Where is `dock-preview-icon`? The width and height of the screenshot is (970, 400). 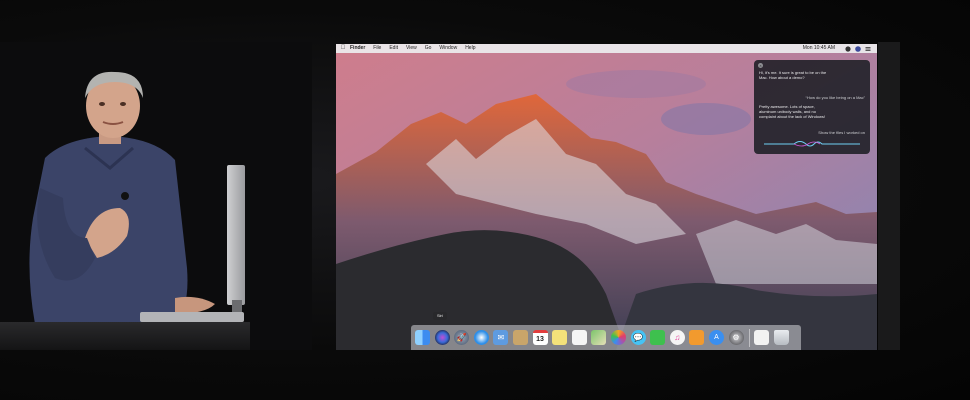 dock-preview-icon is located at coordinates (762, 337).